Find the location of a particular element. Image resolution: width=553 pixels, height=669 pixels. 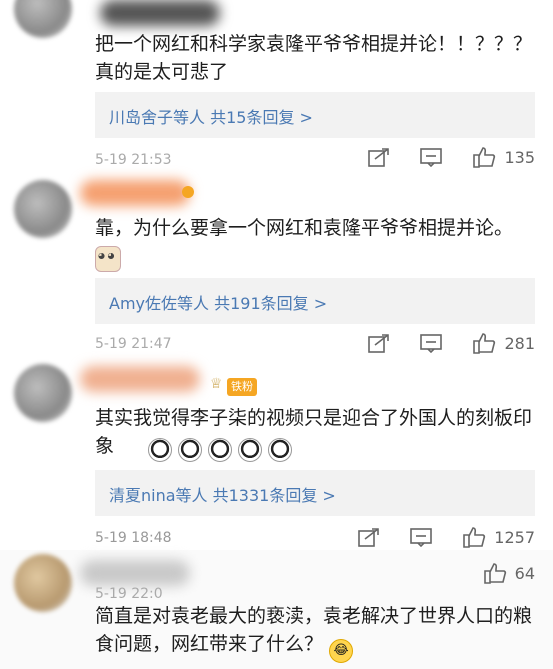

like-button: 1257 is located at coordinates (498, 537).